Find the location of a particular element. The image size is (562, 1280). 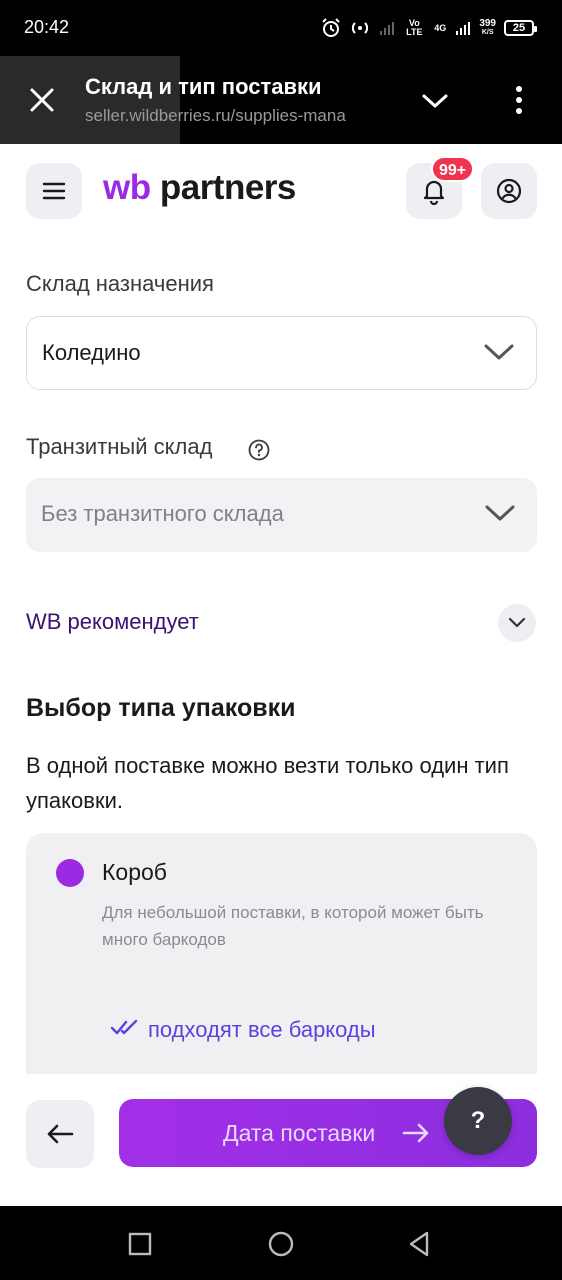

arrow-right-icon is located at coordinates (415, 1133).